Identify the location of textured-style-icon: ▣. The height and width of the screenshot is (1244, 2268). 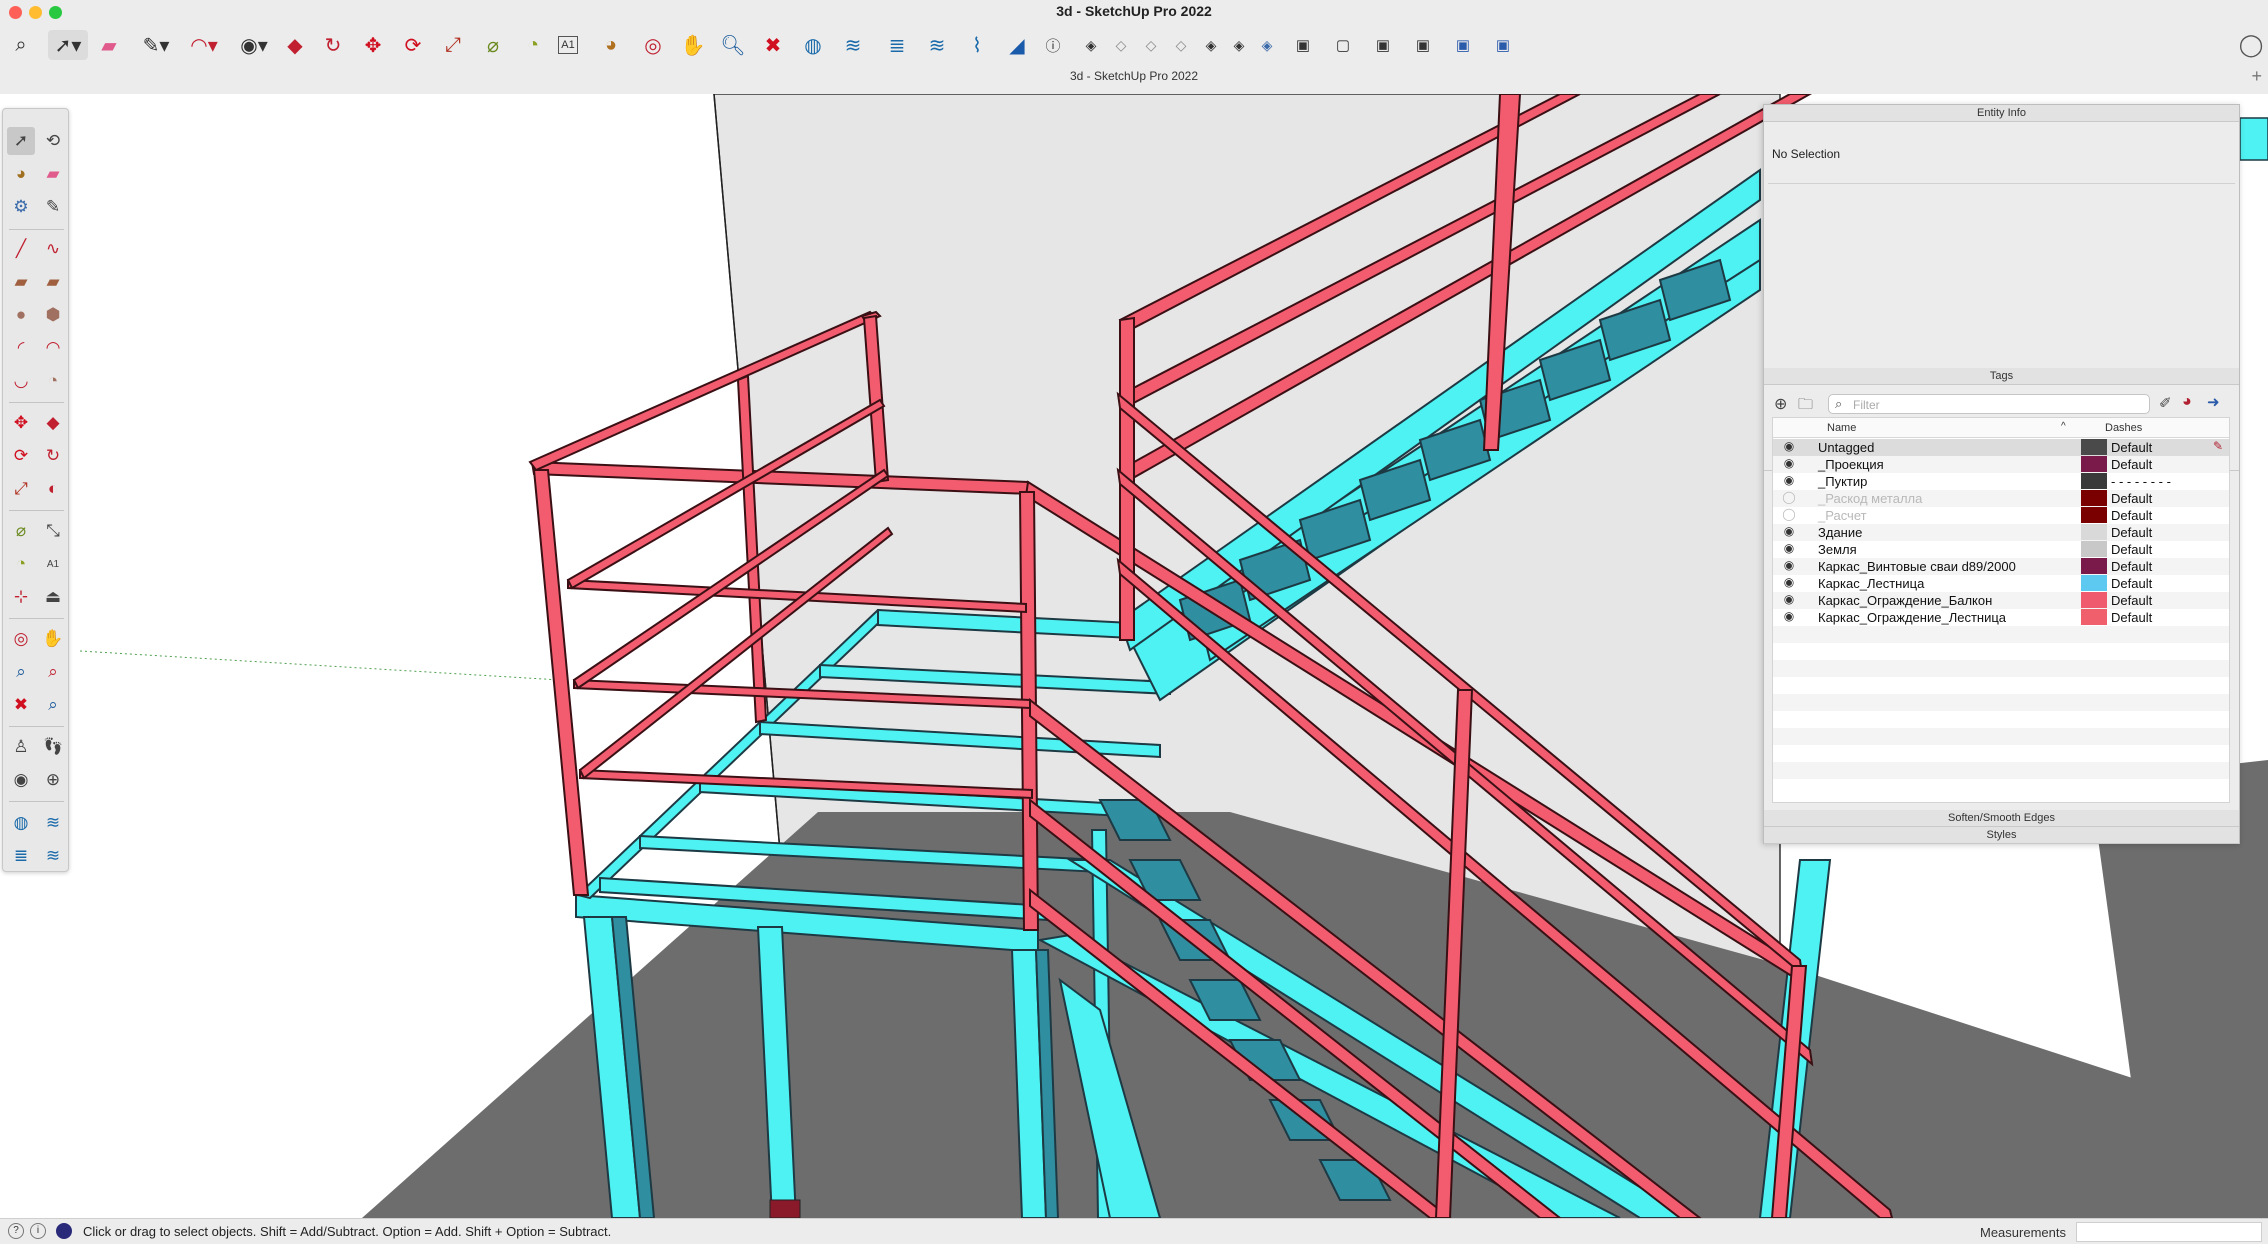
(1463, 45).